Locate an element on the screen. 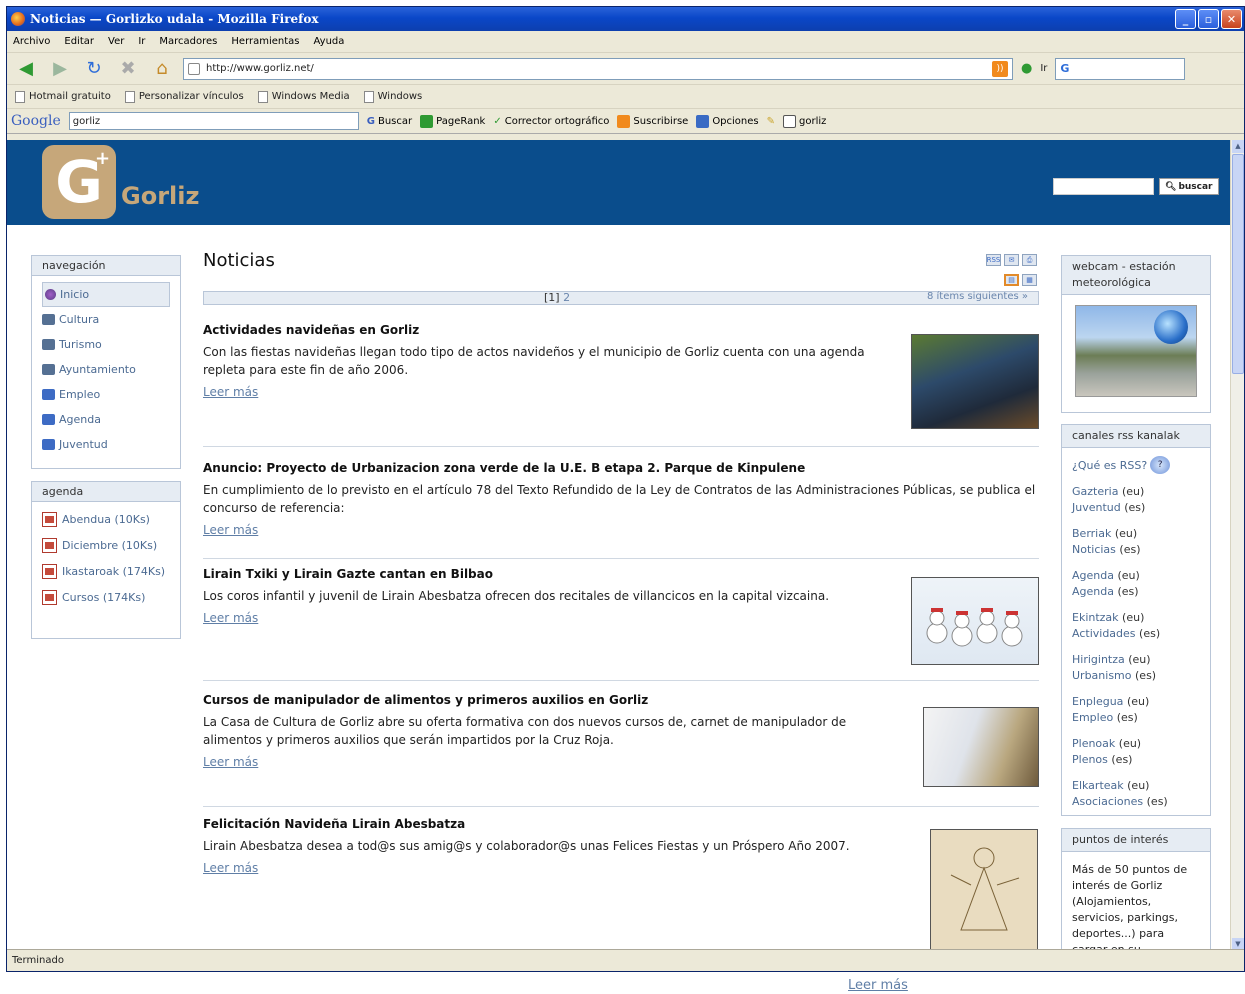 Image resolution: width=1245 pixels, height=994 pixels. reload-icon: ↻ is located at coordinates (94, 69).